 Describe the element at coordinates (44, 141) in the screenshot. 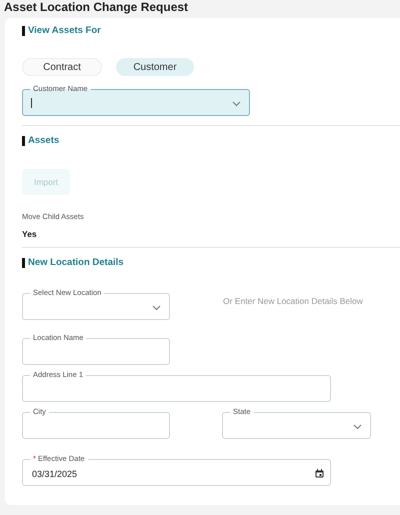

I see `section-heading: Assets` at that location.